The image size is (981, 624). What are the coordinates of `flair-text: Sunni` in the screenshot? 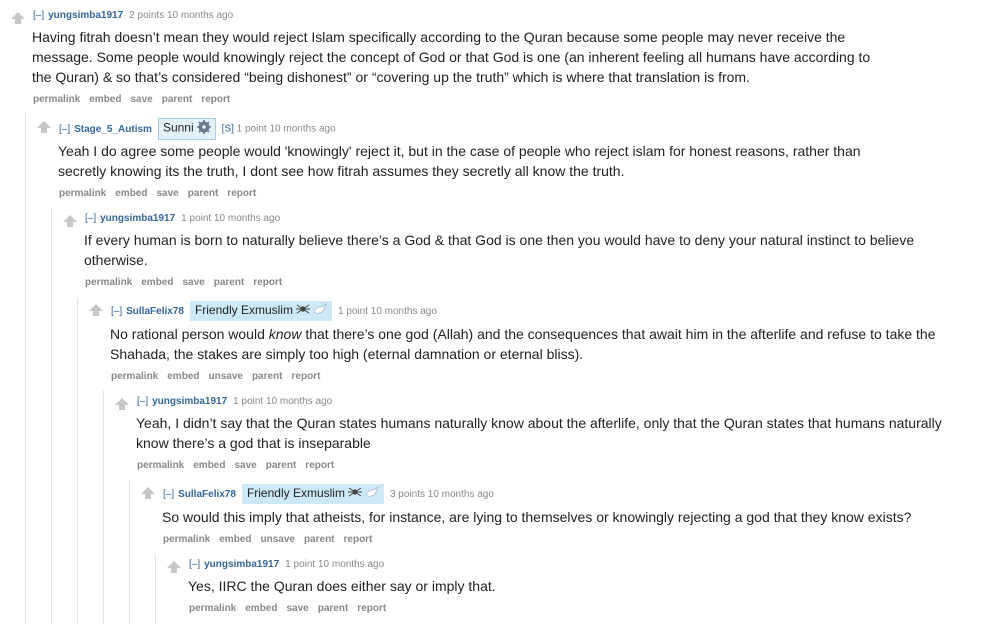 It's located at (178, 127).